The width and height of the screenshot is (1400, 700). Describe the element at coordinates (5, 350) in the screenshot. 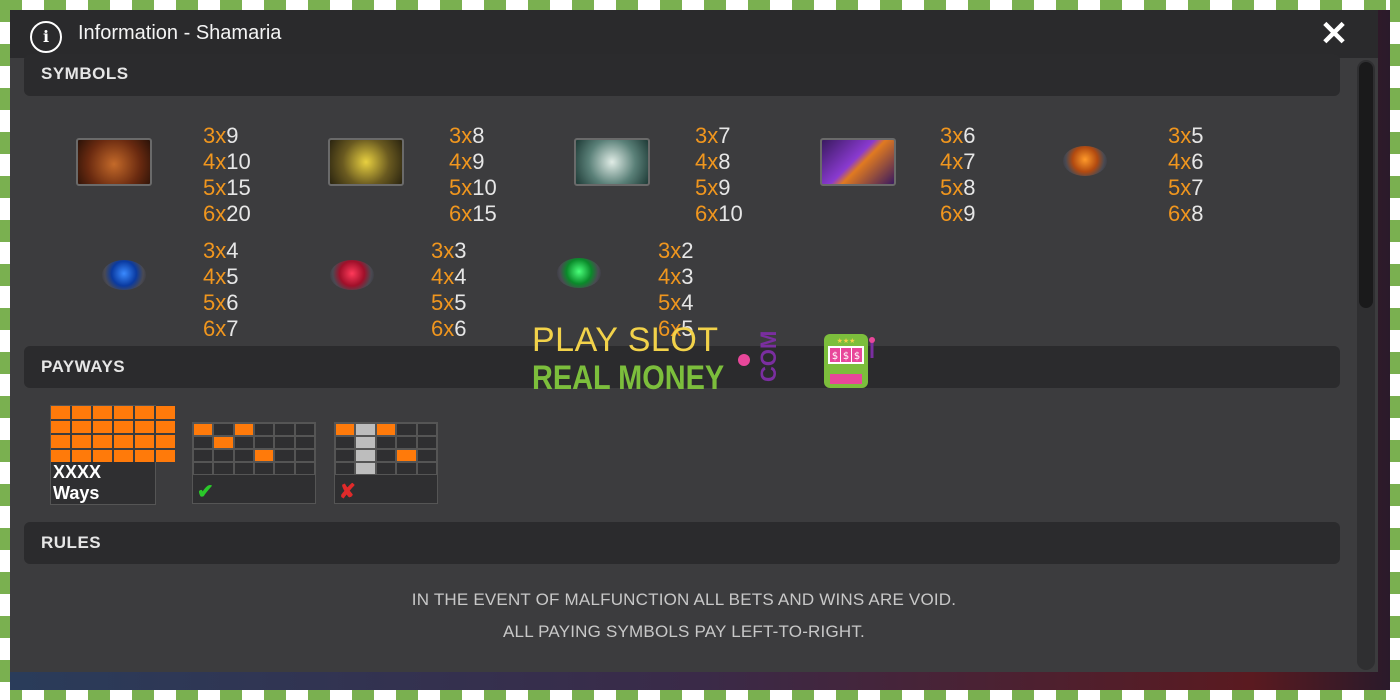

I see `border-left` at that location.